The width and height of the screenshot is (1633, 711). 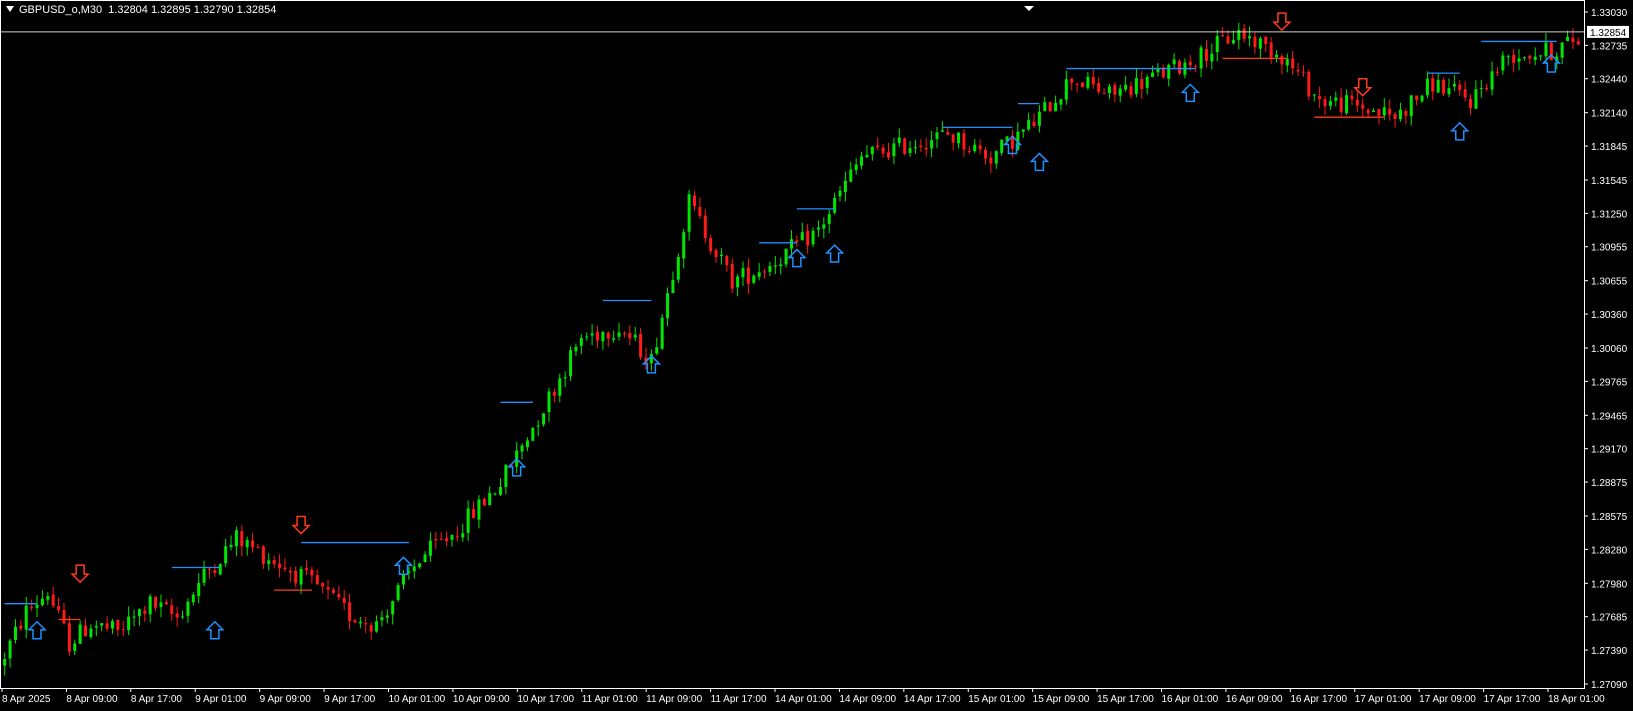 I want to click on y-tick-label: 1.31845, so click(x=1609, y=147).